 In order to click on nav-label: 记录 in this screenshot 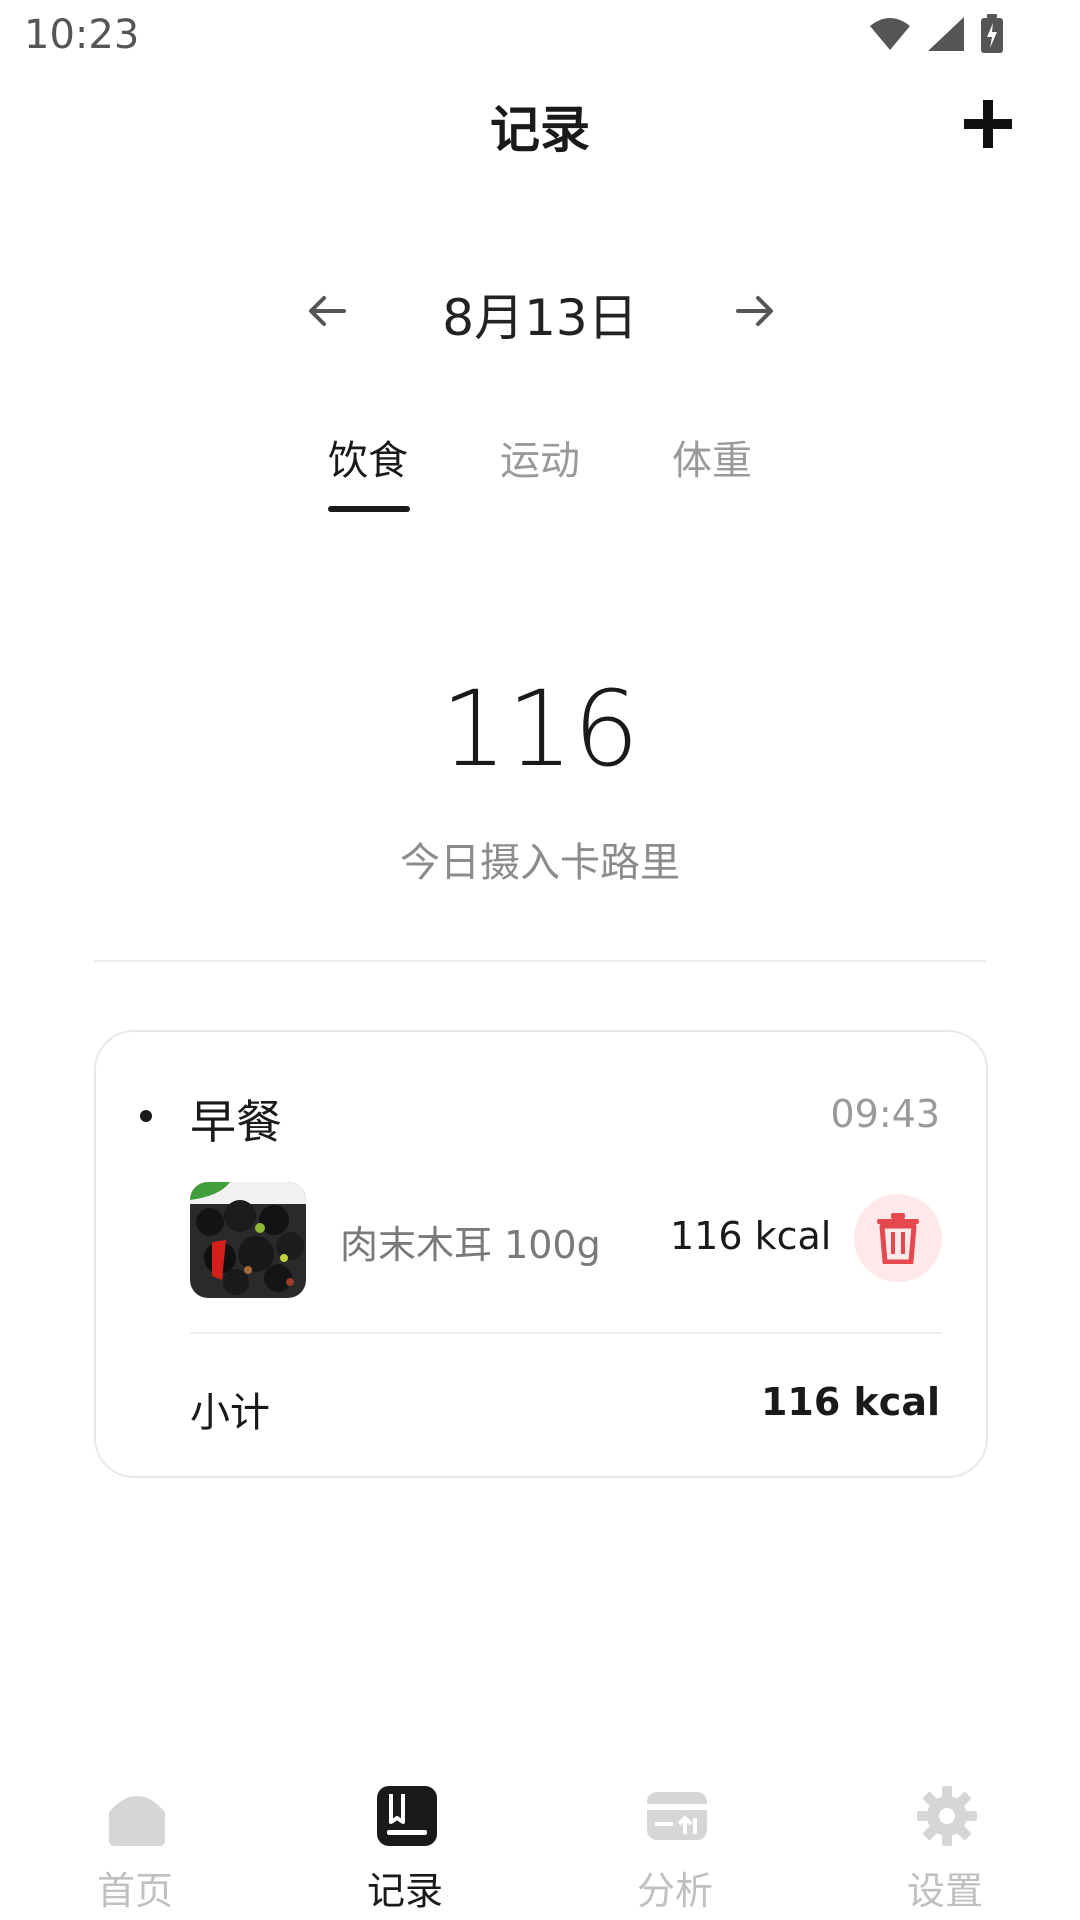, I will do `click(404, 1891)`.